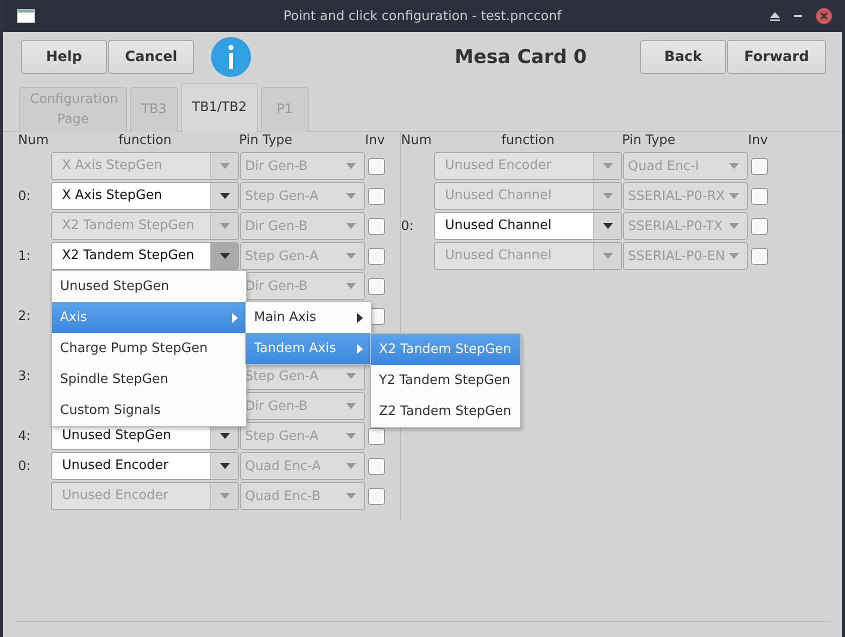 The height and width of the screenshot is (637, 845). What do you see at coordinates (824, 16) in the screenshot?
I see `close-icon` at bounding box center [824, 16].